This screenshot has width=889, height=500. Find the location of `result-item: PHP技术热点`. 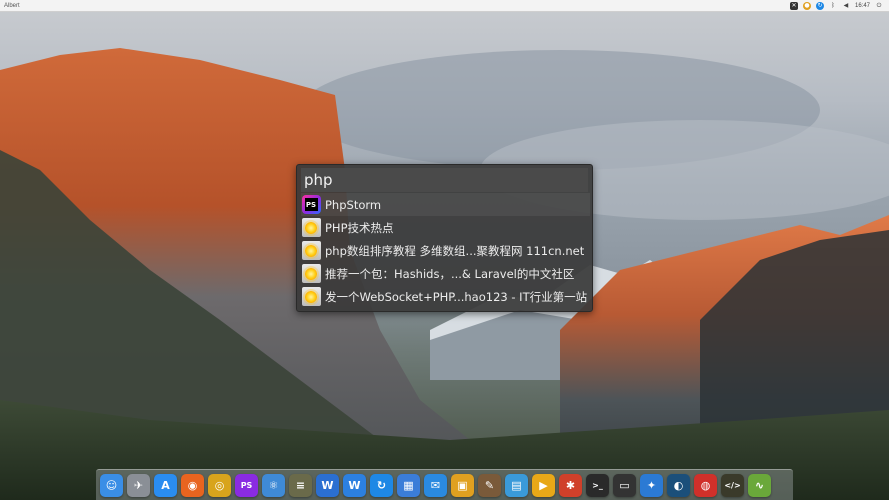

result-item: PHP技术热点 is located at coordinates (445, 227).